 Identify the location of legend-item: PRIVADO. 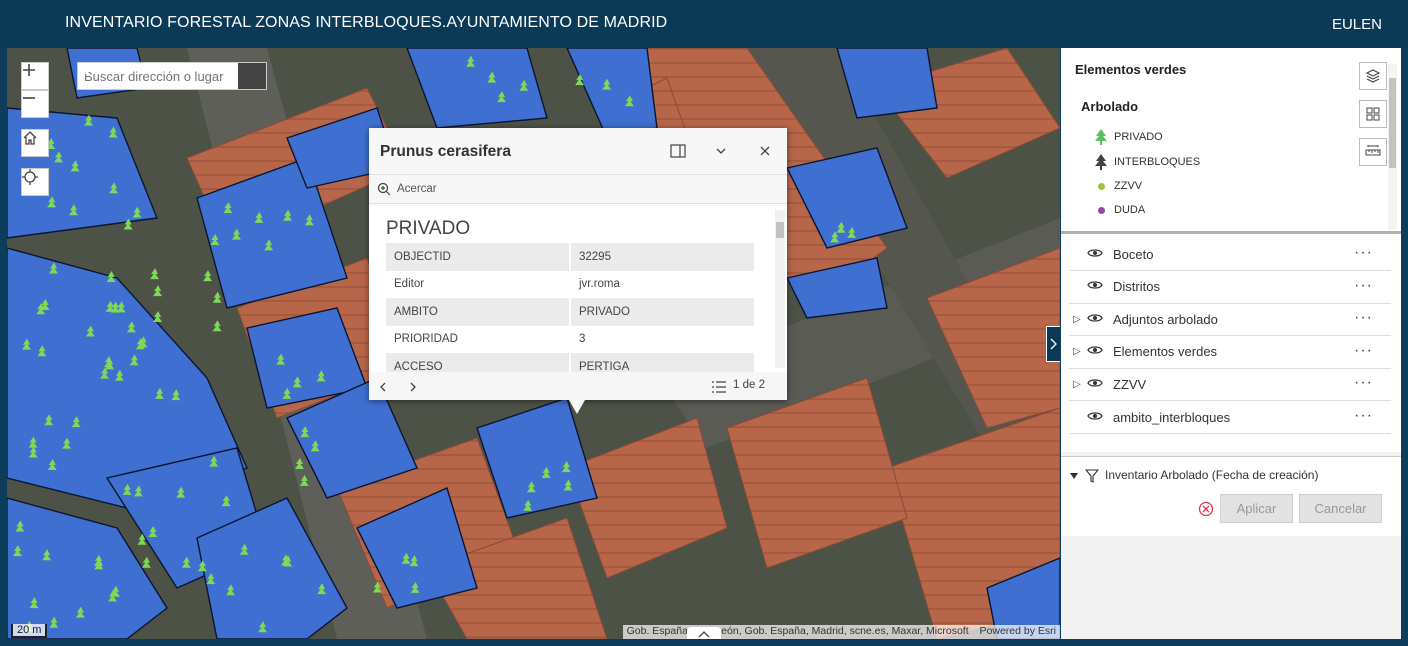
(1128, 137).